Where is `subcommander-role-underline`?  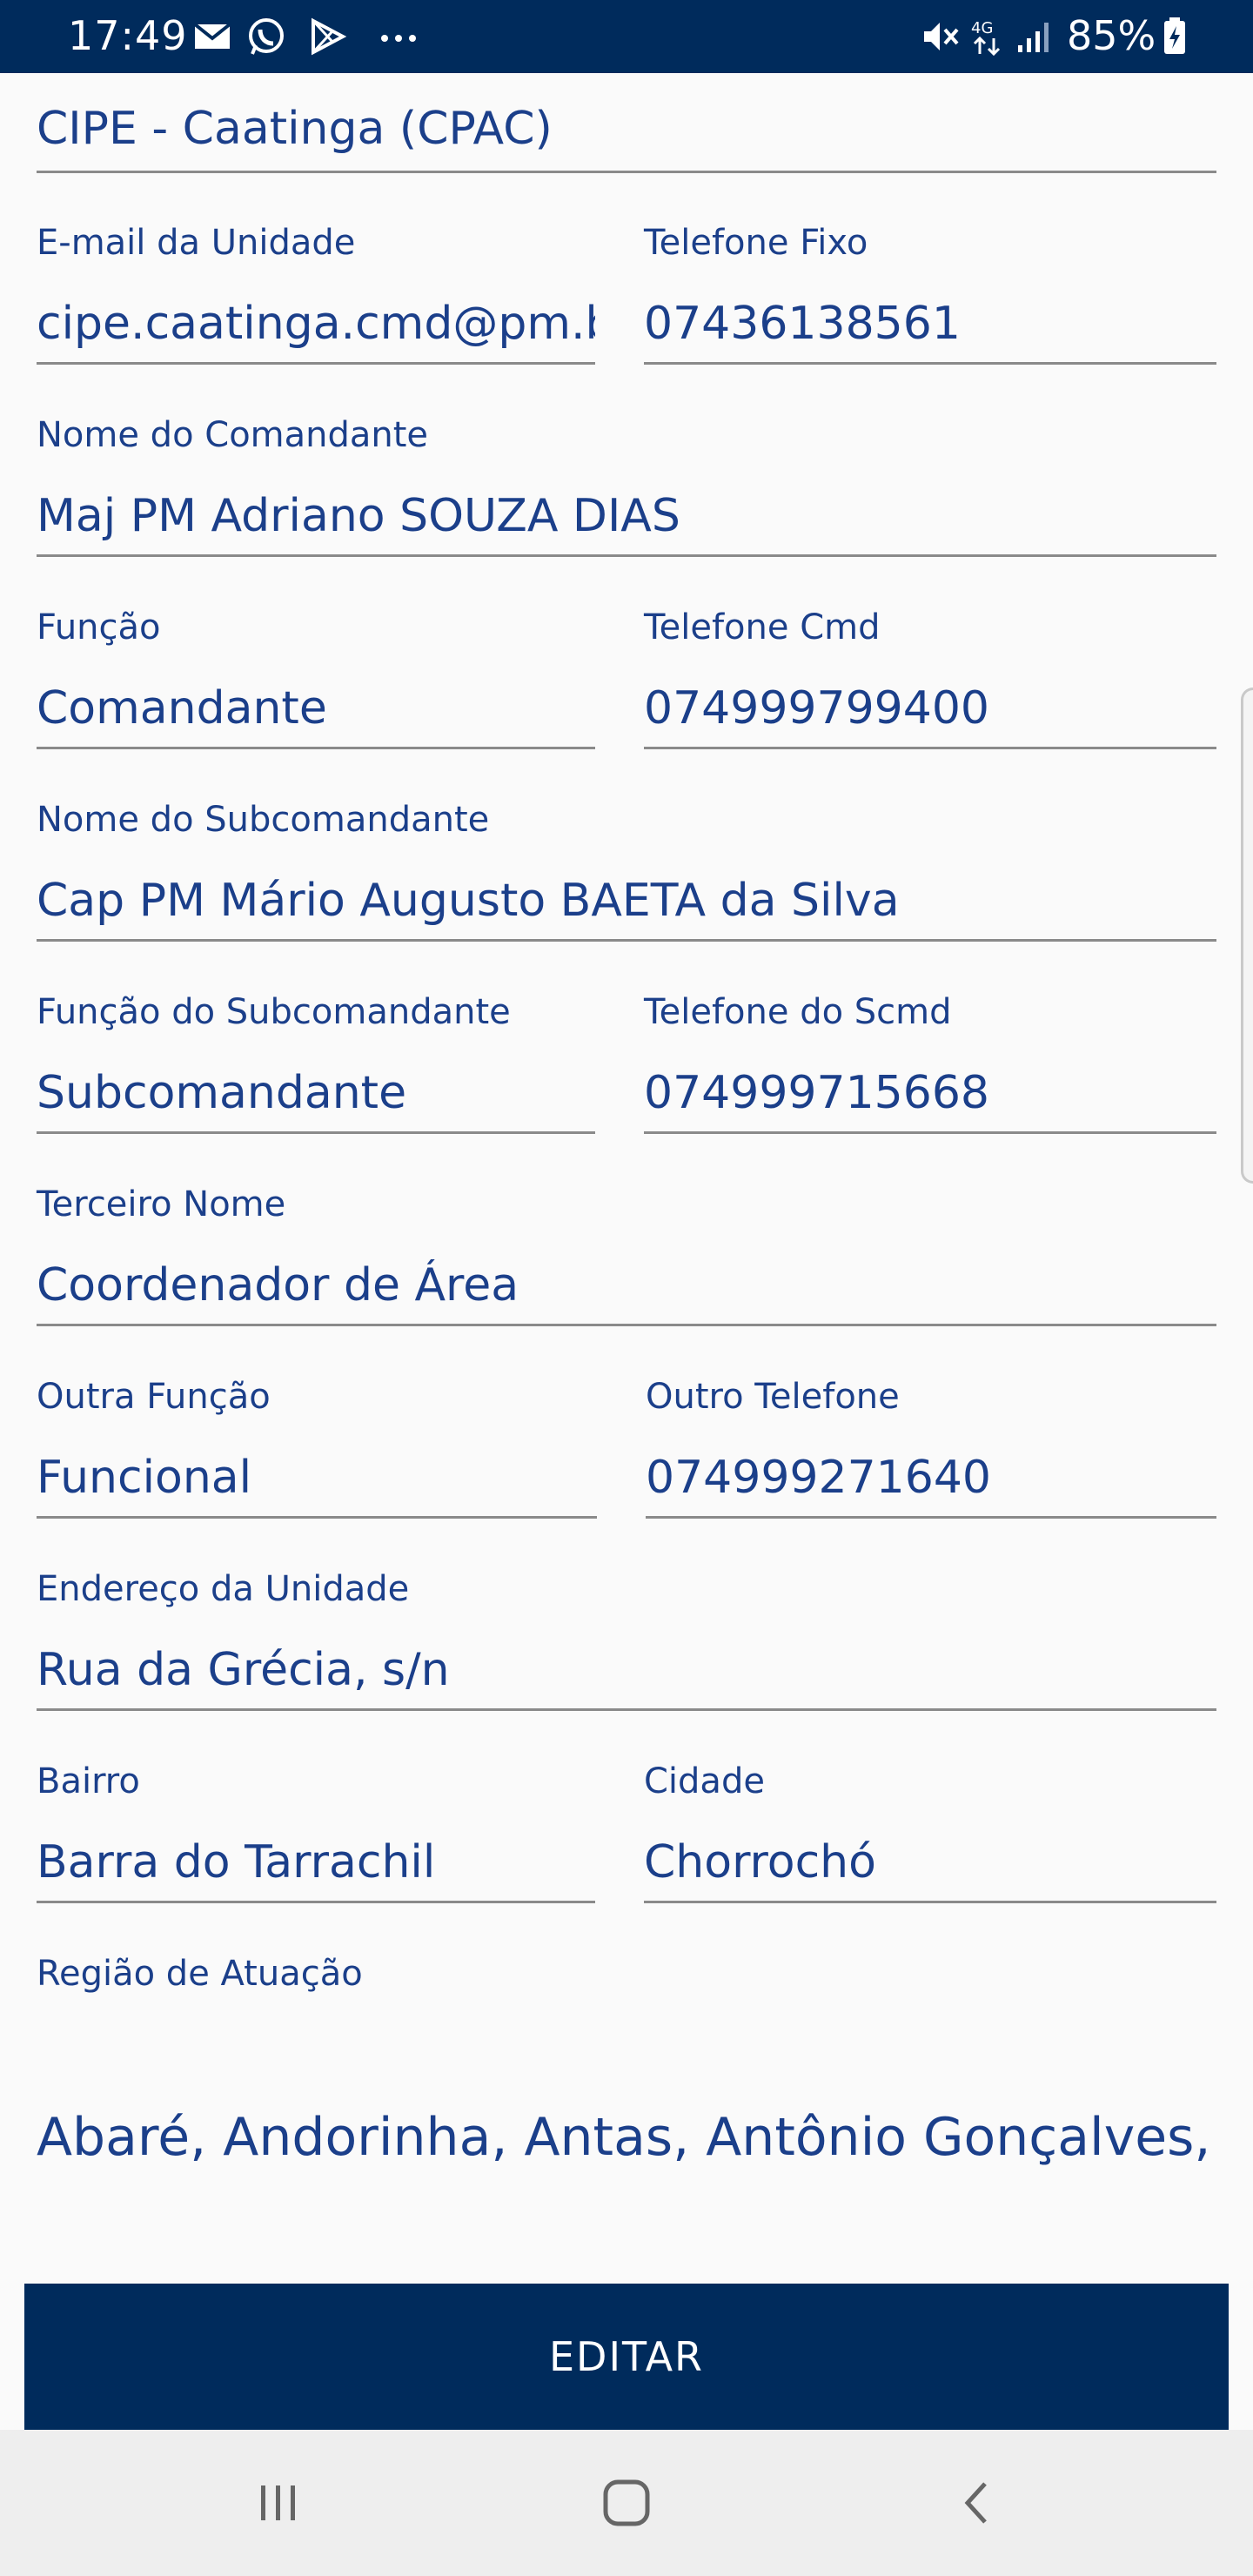 subcommander-role-underline is located at coordinates (316, 1132).